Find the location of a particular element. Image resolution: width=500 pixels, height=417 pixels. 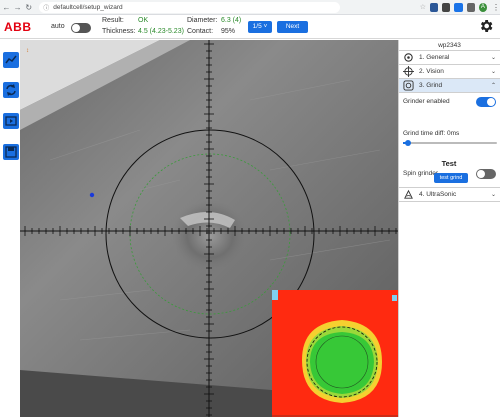

crosshair-icon is located at coordinates (408, 71).